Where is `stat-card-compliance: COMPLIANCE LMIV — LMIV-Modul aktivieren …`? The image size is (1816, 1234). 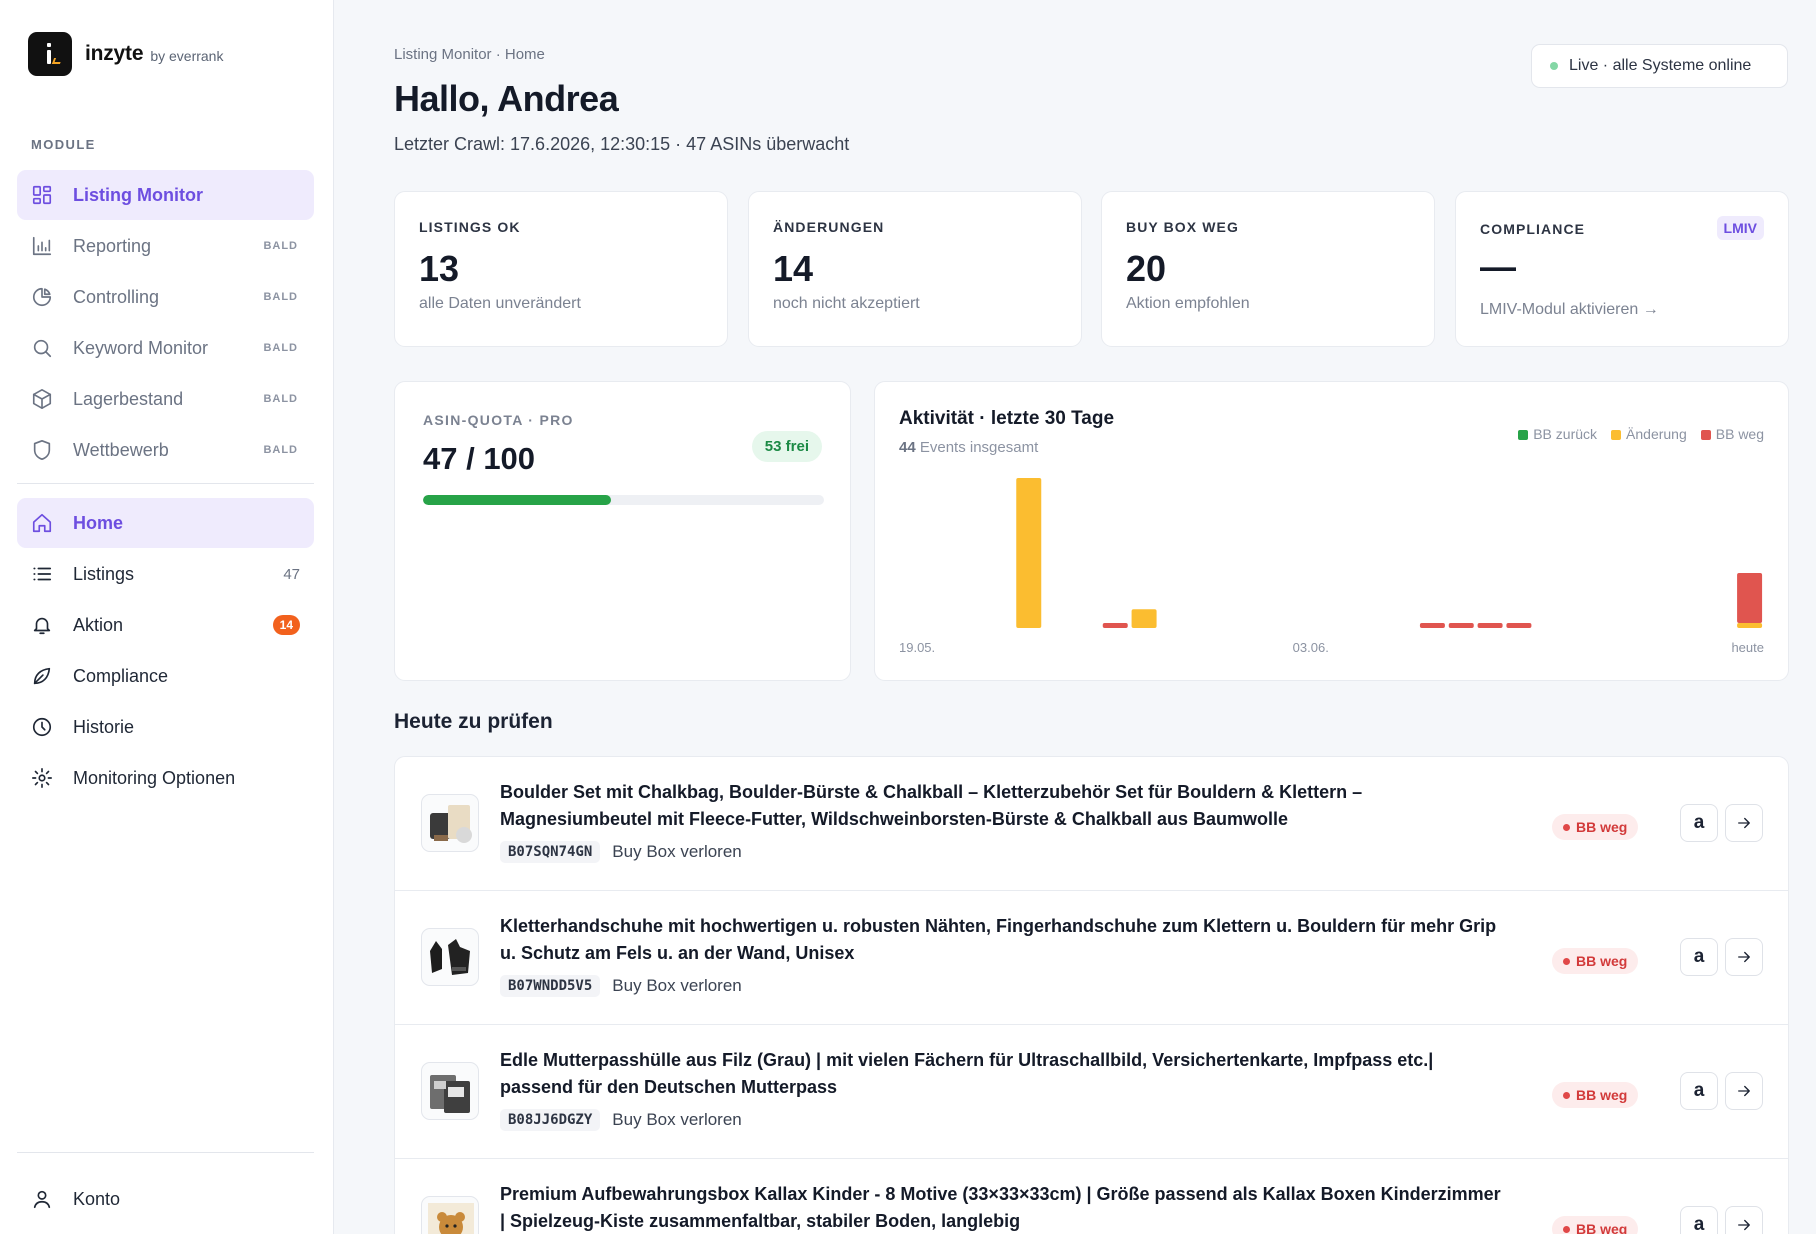
stat-card-compliance: COMPLIANCE LMIV — LMIV-Modul aktivieren … is located at coordinates (1622, 269).